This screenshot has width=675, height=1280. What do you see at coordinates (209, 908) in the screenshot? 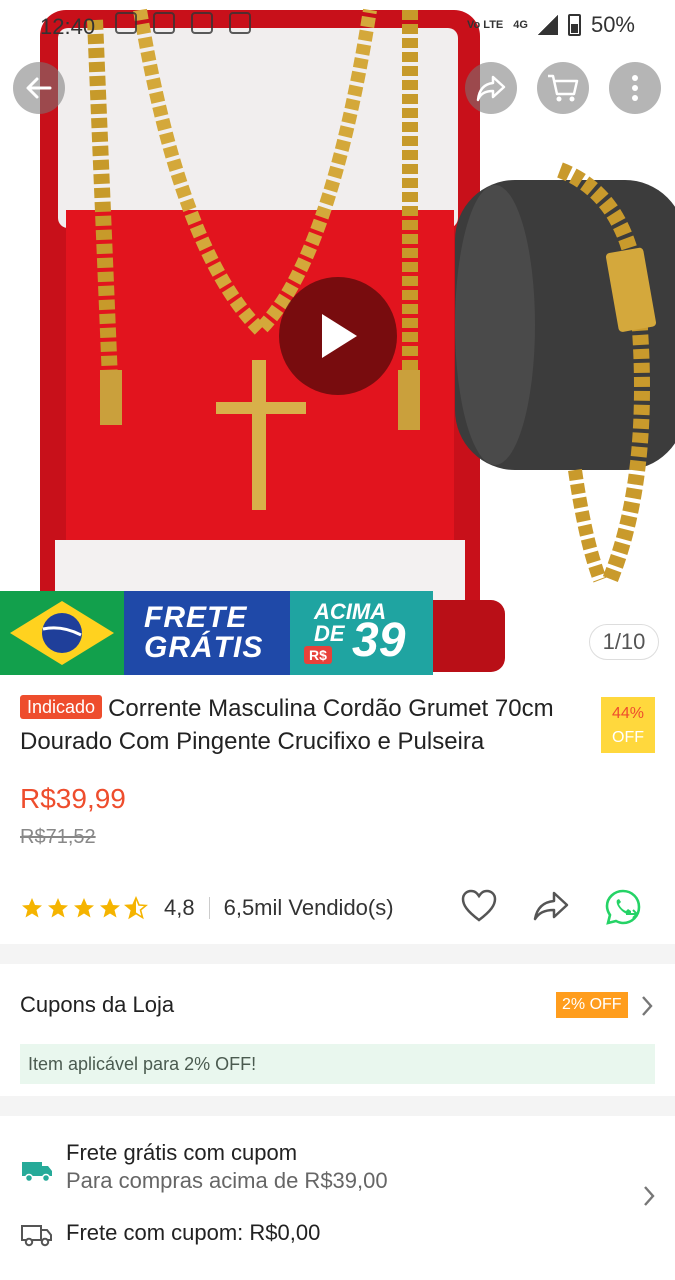
I see `rating-separator` at bounding box center [209, 908].